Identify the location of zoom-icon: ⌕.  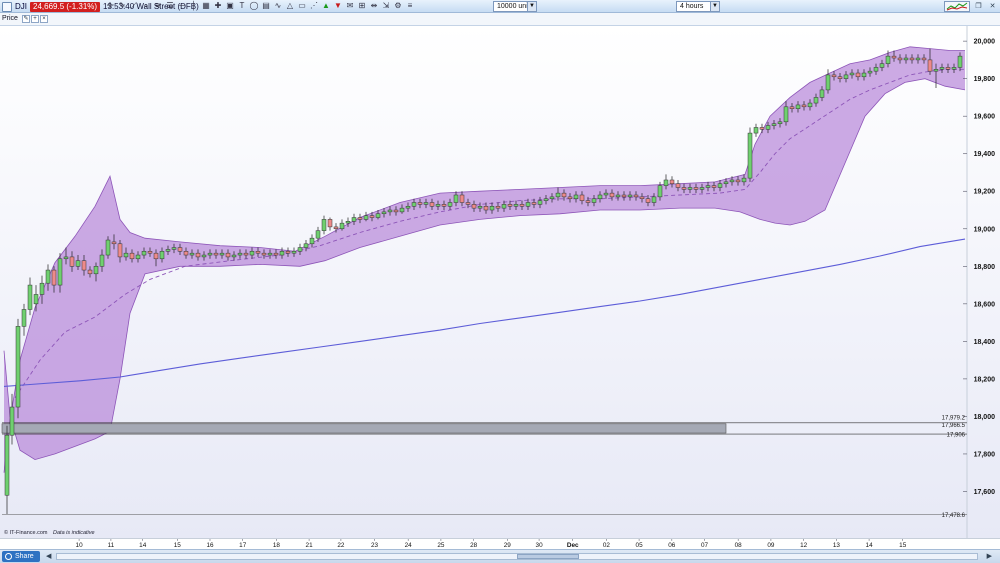
(146, 6).